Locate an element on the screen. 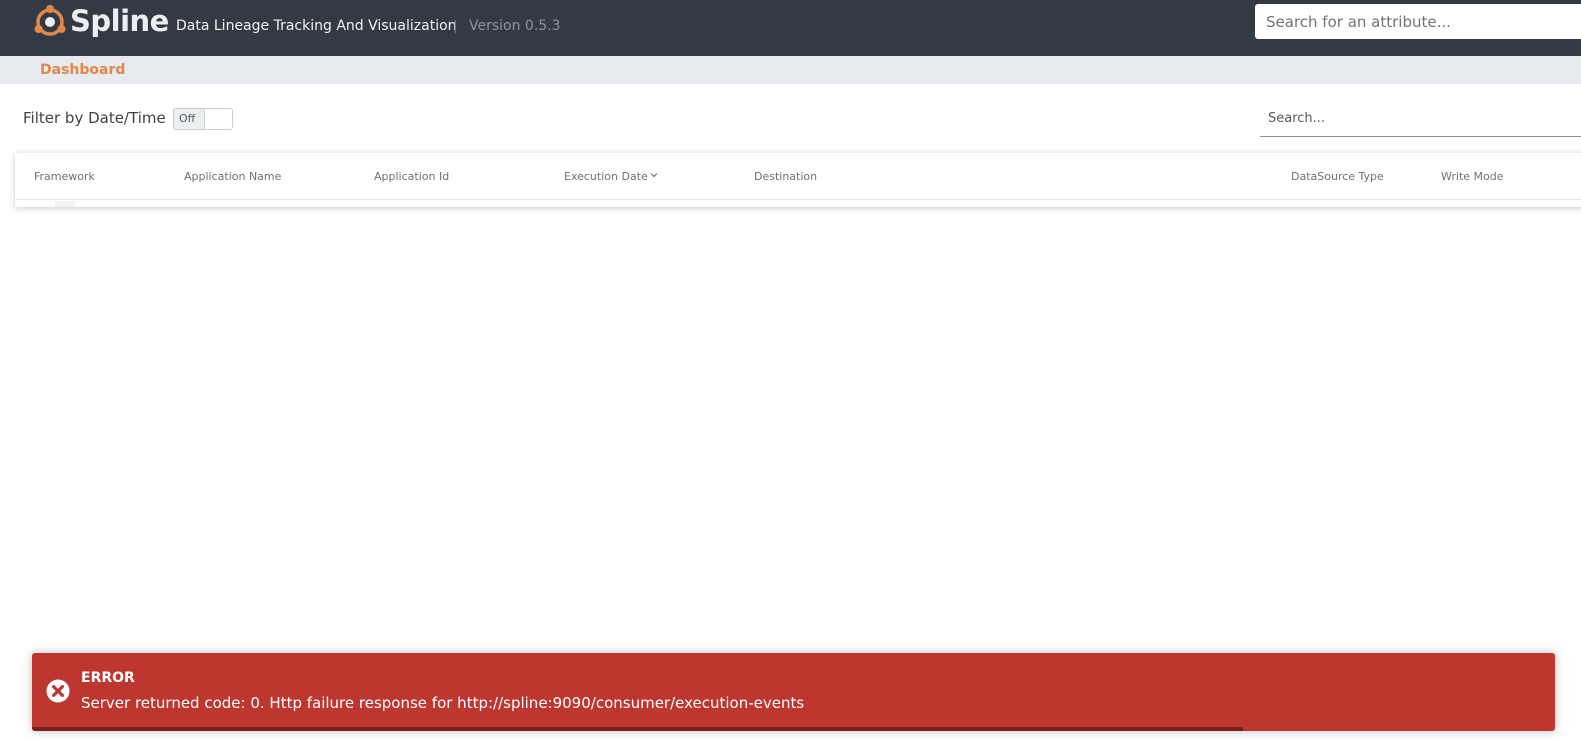 Image resolution: width=1581 pixels, height=740 pixels. toast-progress-bar is located at coordinates (637, 729).